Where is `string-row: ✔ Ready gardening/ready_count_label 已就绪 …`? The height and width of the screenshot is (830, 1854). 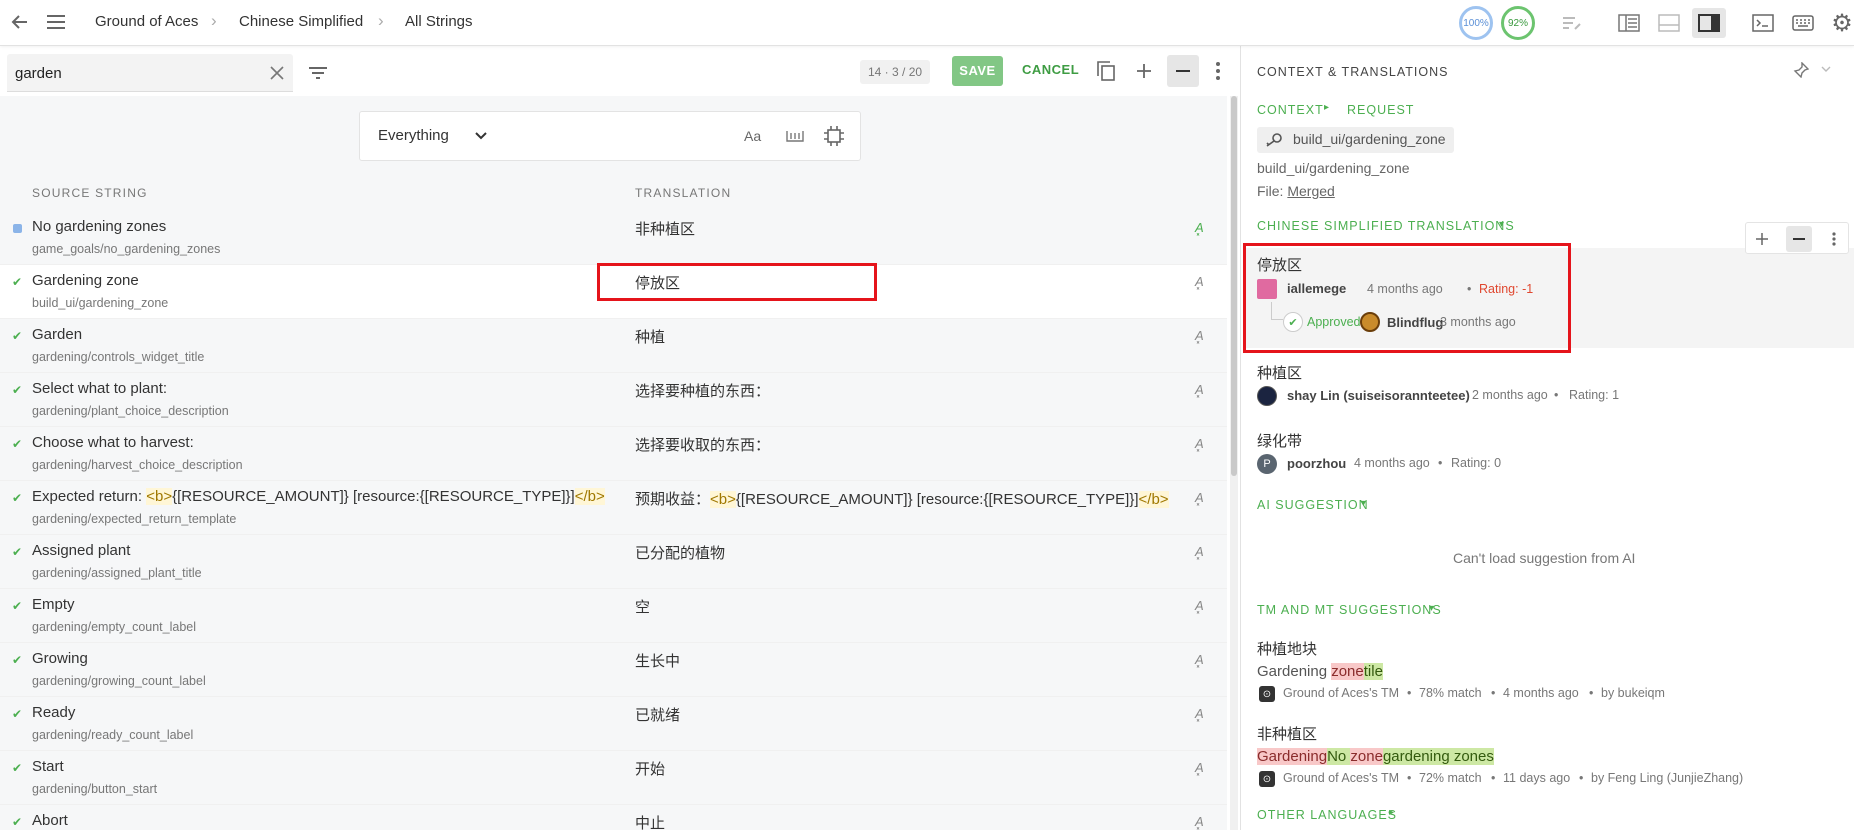 string-row: ✔ Ready gardening/ready_count_label 已就绪 … is located at coordinates (613, 724).